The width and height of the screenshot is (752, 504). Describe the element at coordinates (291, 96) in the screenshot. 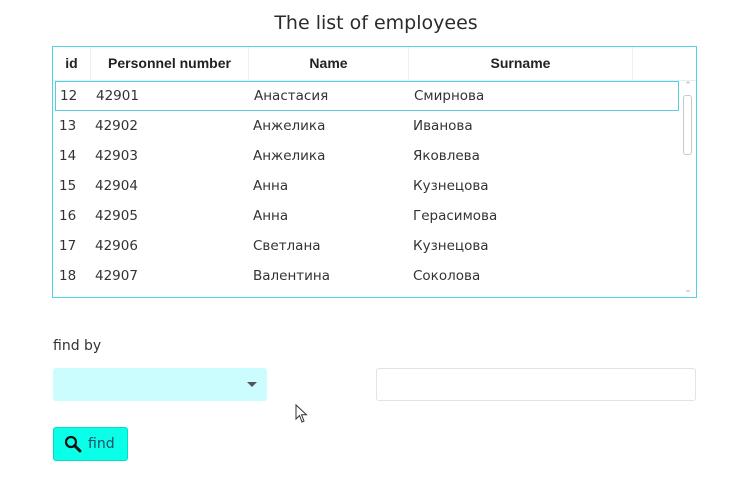

I see `cell-name: Анастасия` at that location.